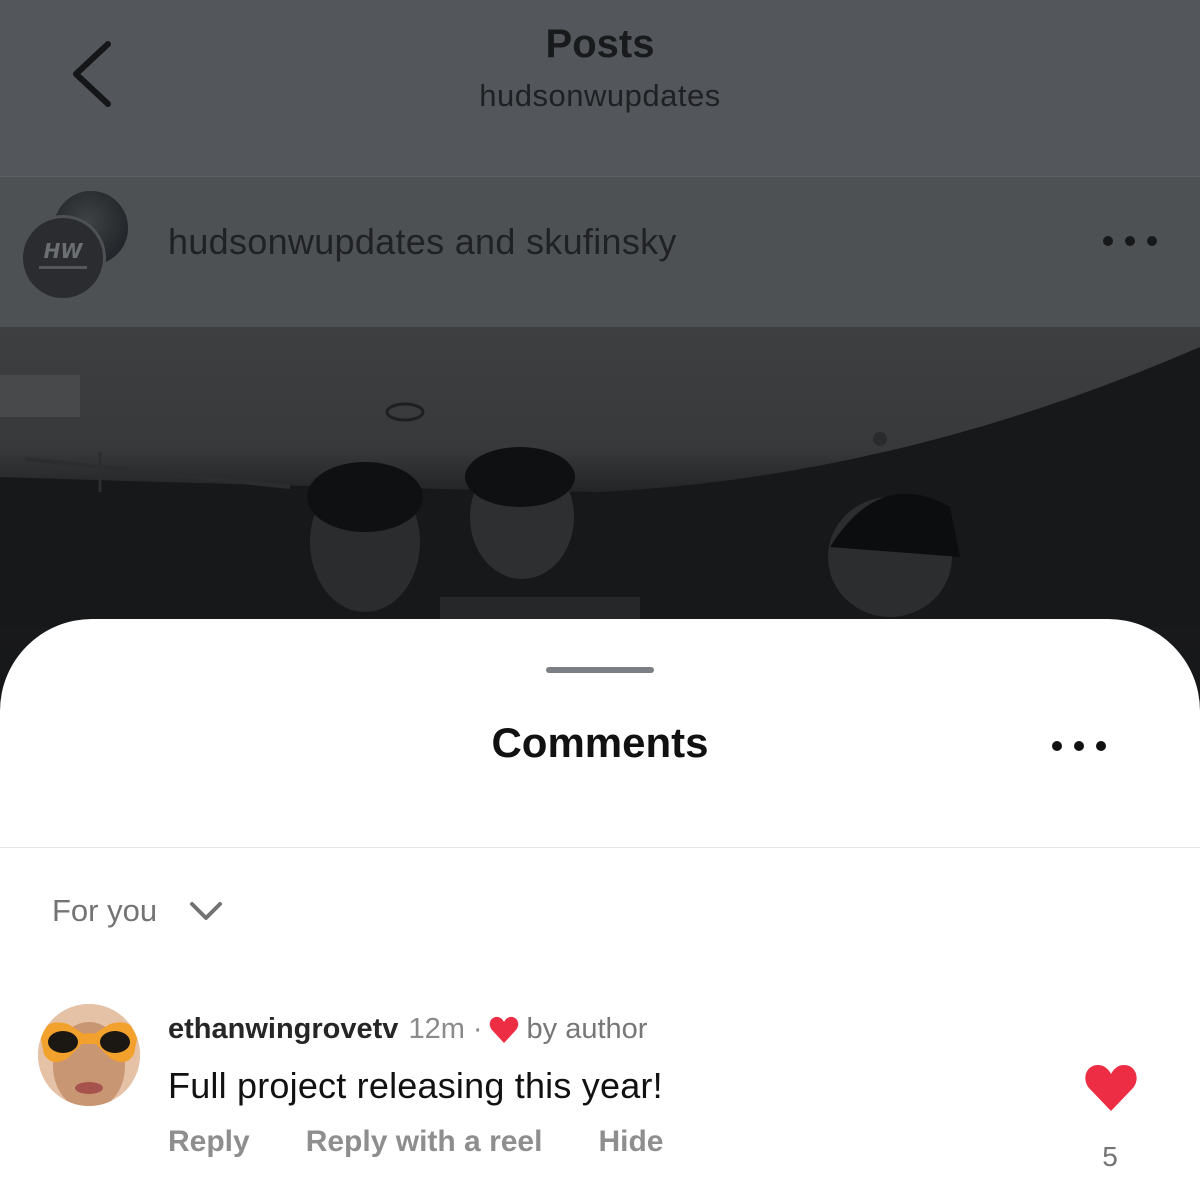  What do you see at coordinates (600, 670) in the screenshot?
I see `sheet-grabber` at bounding box center [600, 670].